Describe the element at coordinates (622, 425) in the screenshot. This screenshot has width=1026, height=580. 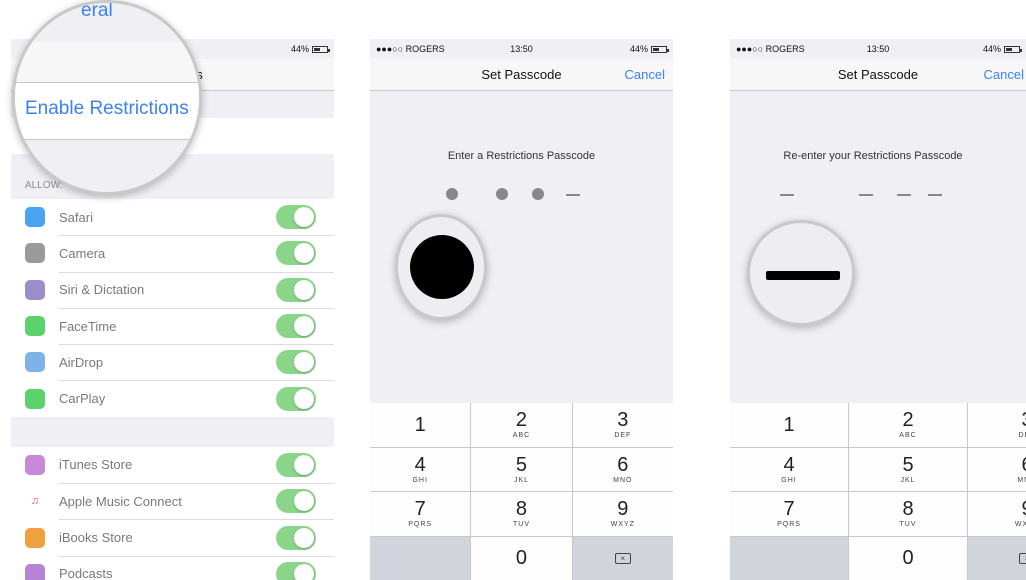
I see `digit-key-3: 3DEF` at that location.